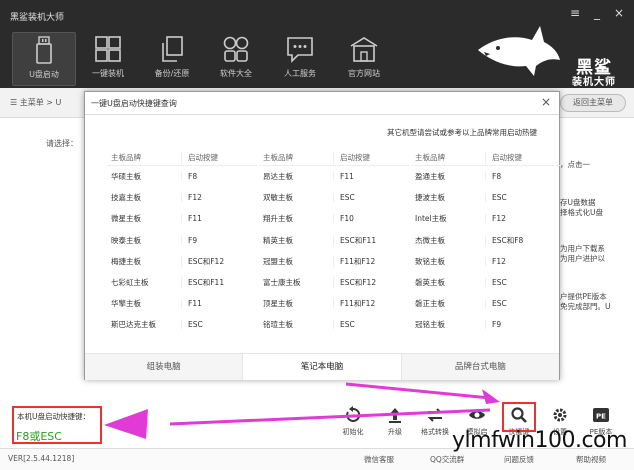 The width and height of the screenshot is (634, 470). What do you see at coordinates (430, 304) in the screenshot?
I see `brand-cell: 磐正主板` at bounding box center [430, 304].